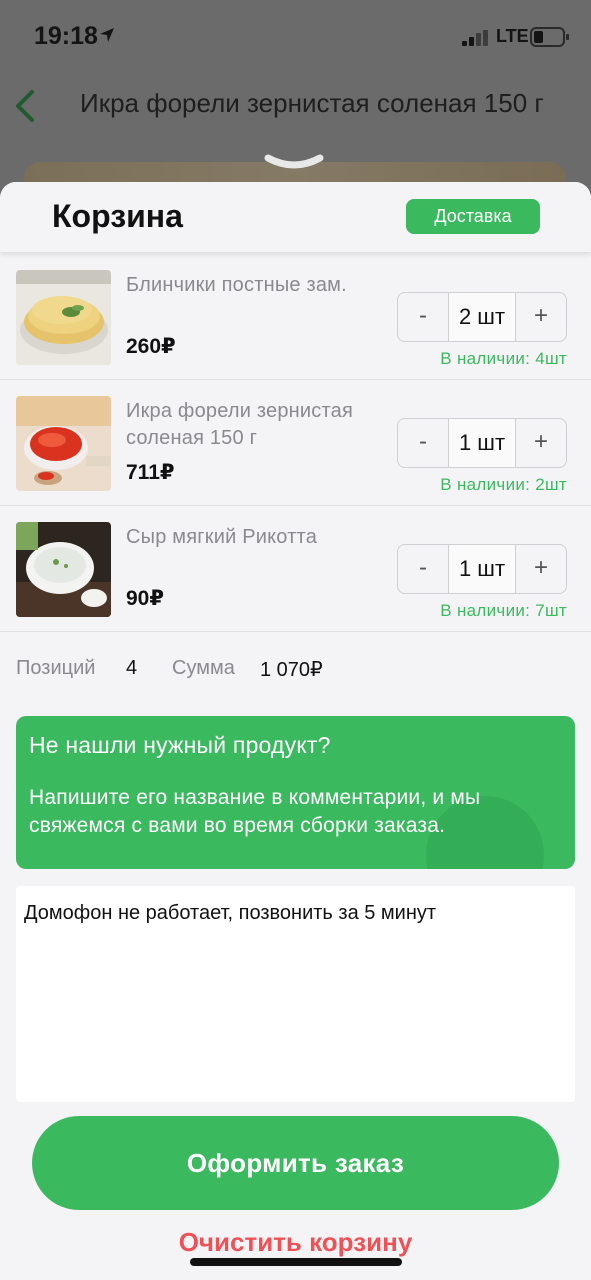 The image size is (591, 1280). What do you see at coordinates (503, 358) in the screenshot?
I see `stock-availability: В наличии: 4шт` at bounding box center [503, 358].